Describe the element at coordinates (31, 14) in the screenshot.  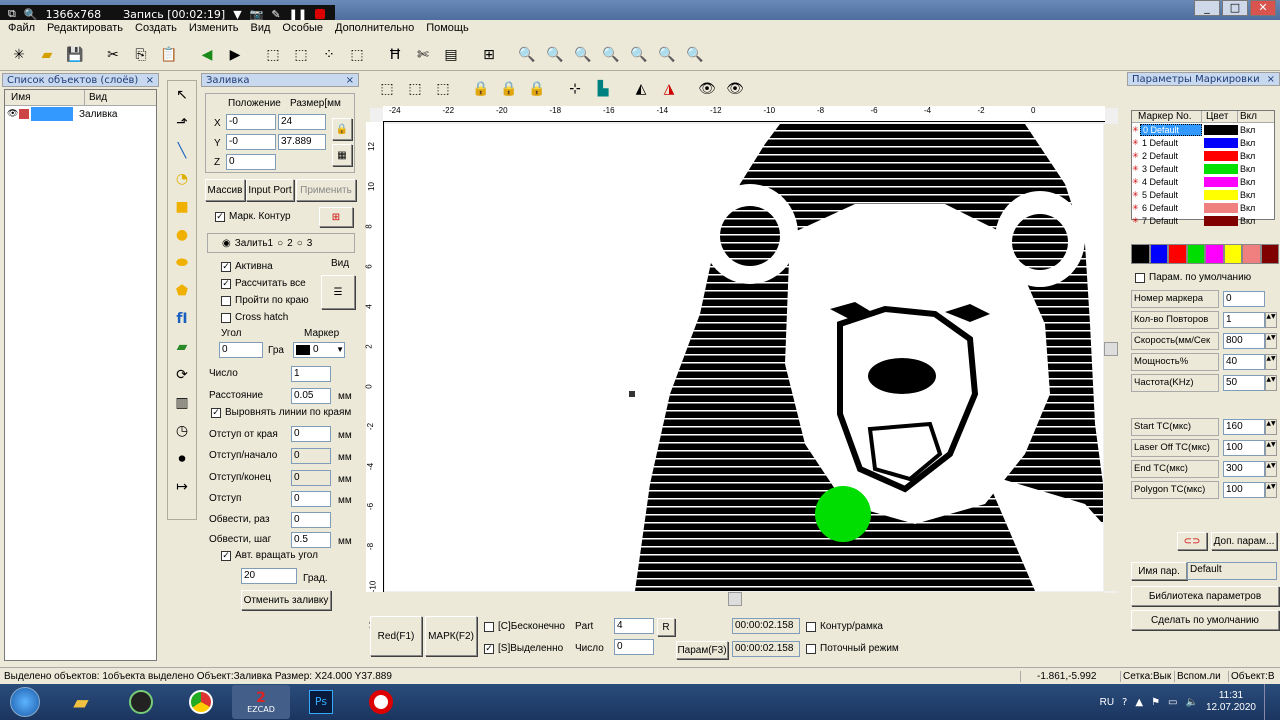
I see `zoom-icon: 🔍` at that location.